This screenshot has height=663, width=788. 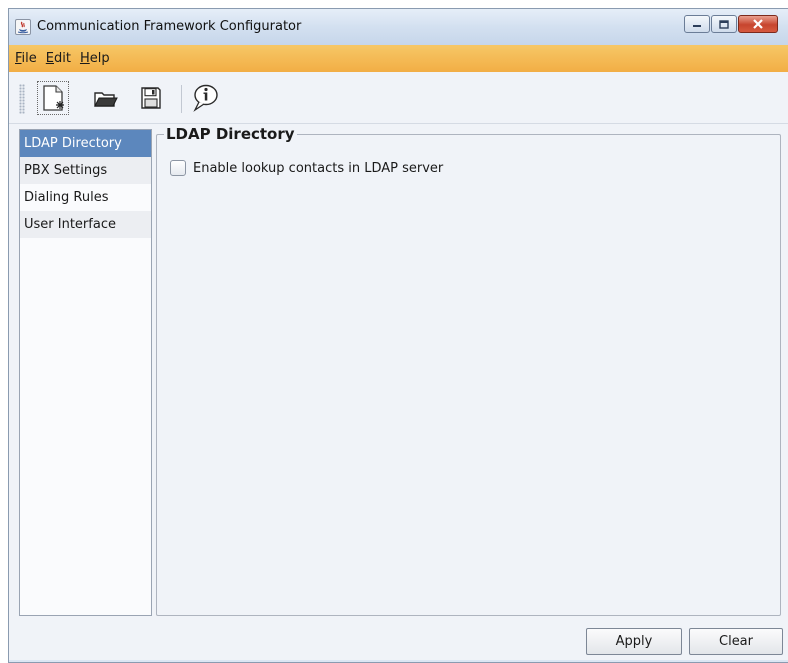 I want to click on about-button, so click(x=205, y=98).